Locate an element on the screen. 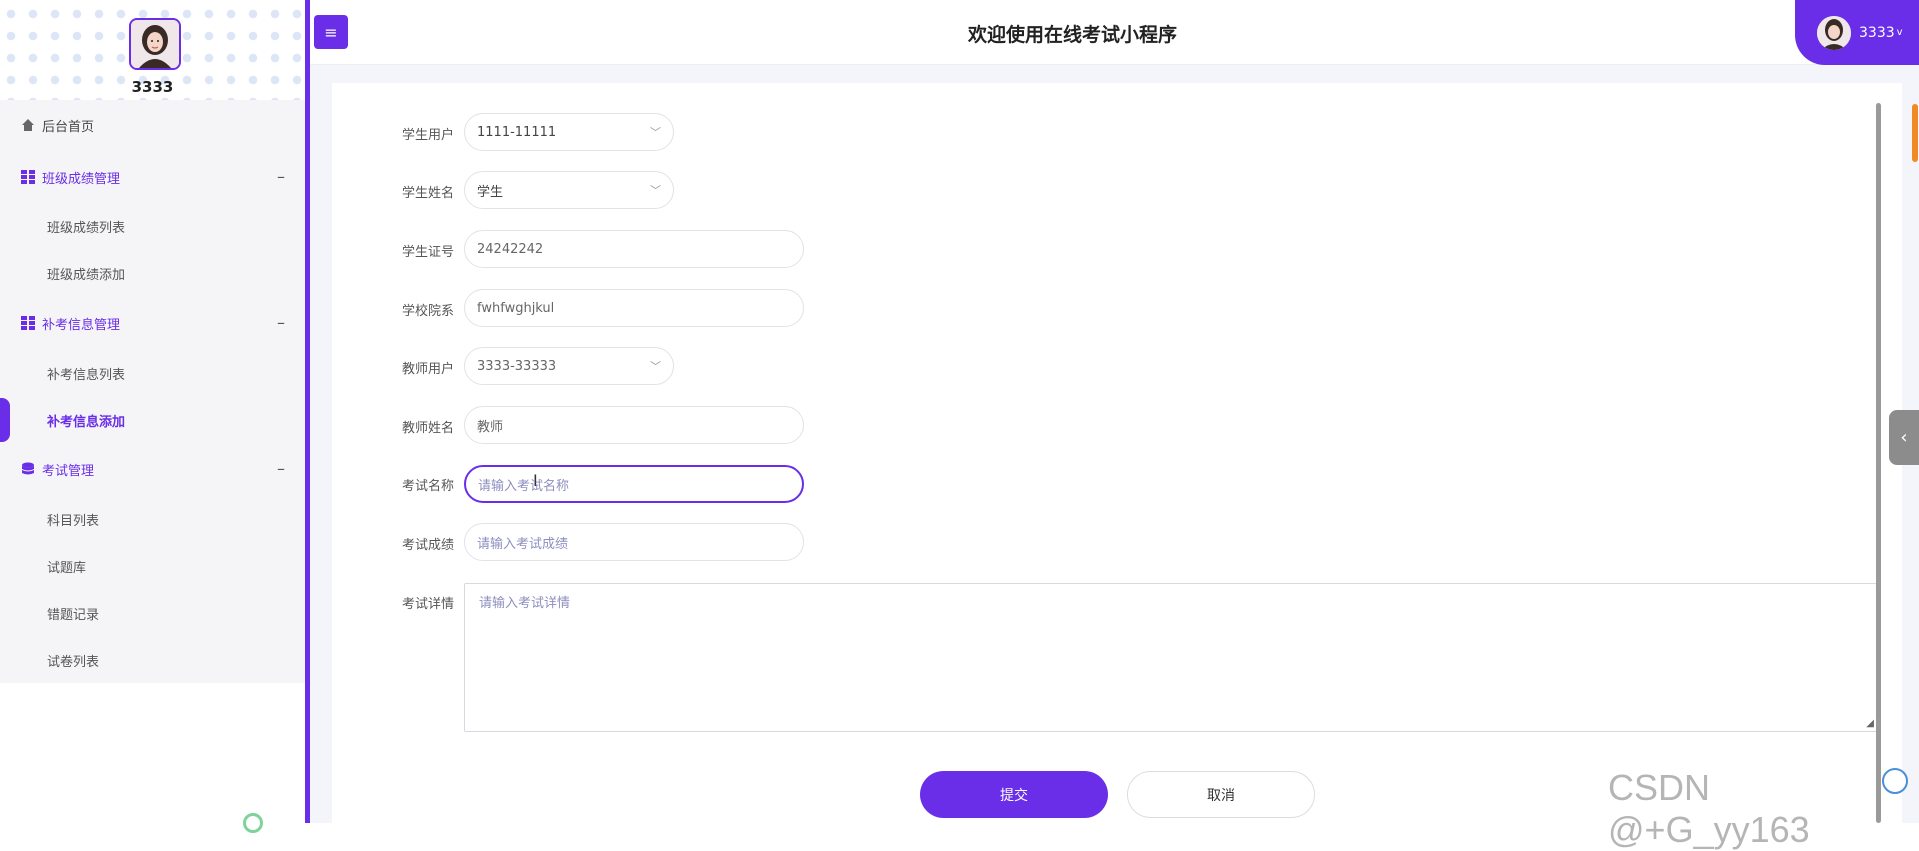 The height and width of the screenshot is (851, 1919). text-cursor-icon: I is located at coordinates (535, 480).